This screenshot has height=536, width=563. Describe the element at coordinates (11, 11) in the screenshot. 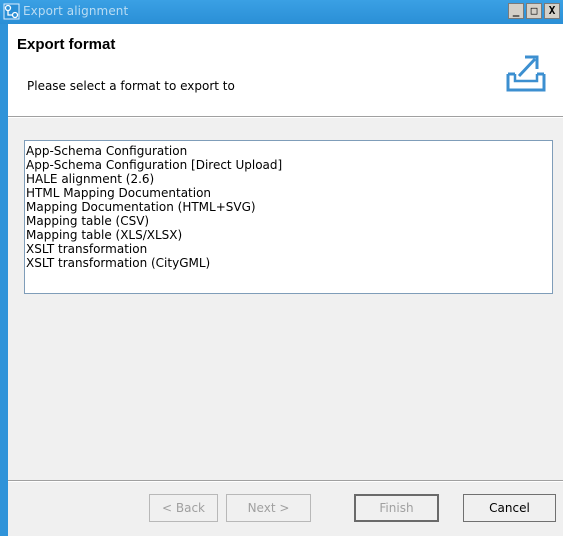

I see `app-icon` at that location.